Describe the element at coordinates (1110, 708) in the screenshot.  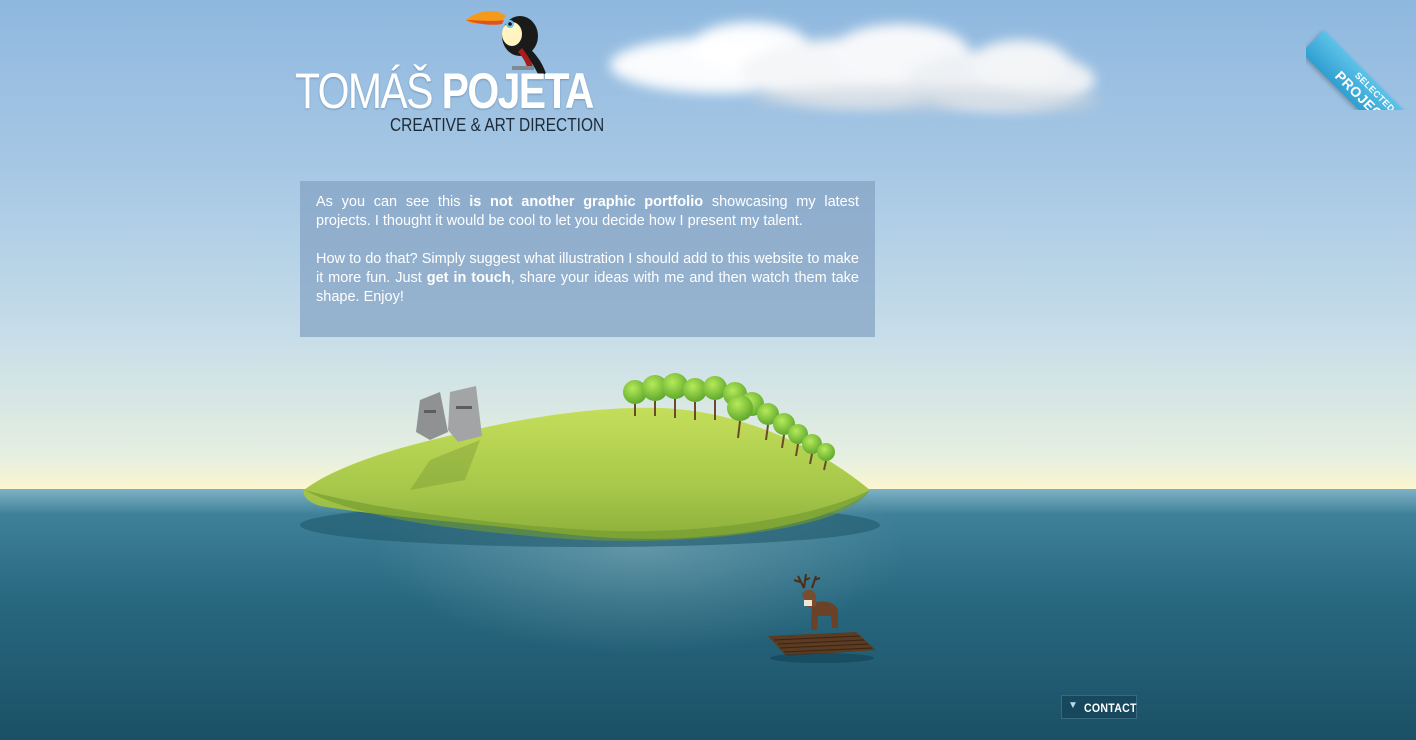
I see `contact-label: CONTACT` at that location.